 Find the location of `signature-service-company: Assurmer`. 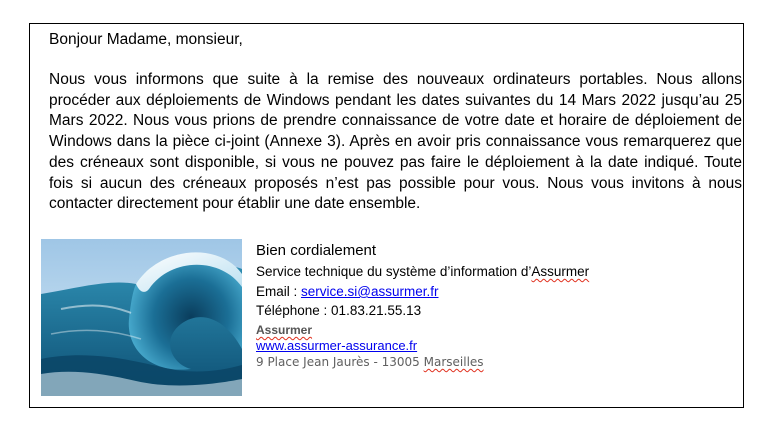

signature-service-company: Assurmer is located at coordinates (560, 271).